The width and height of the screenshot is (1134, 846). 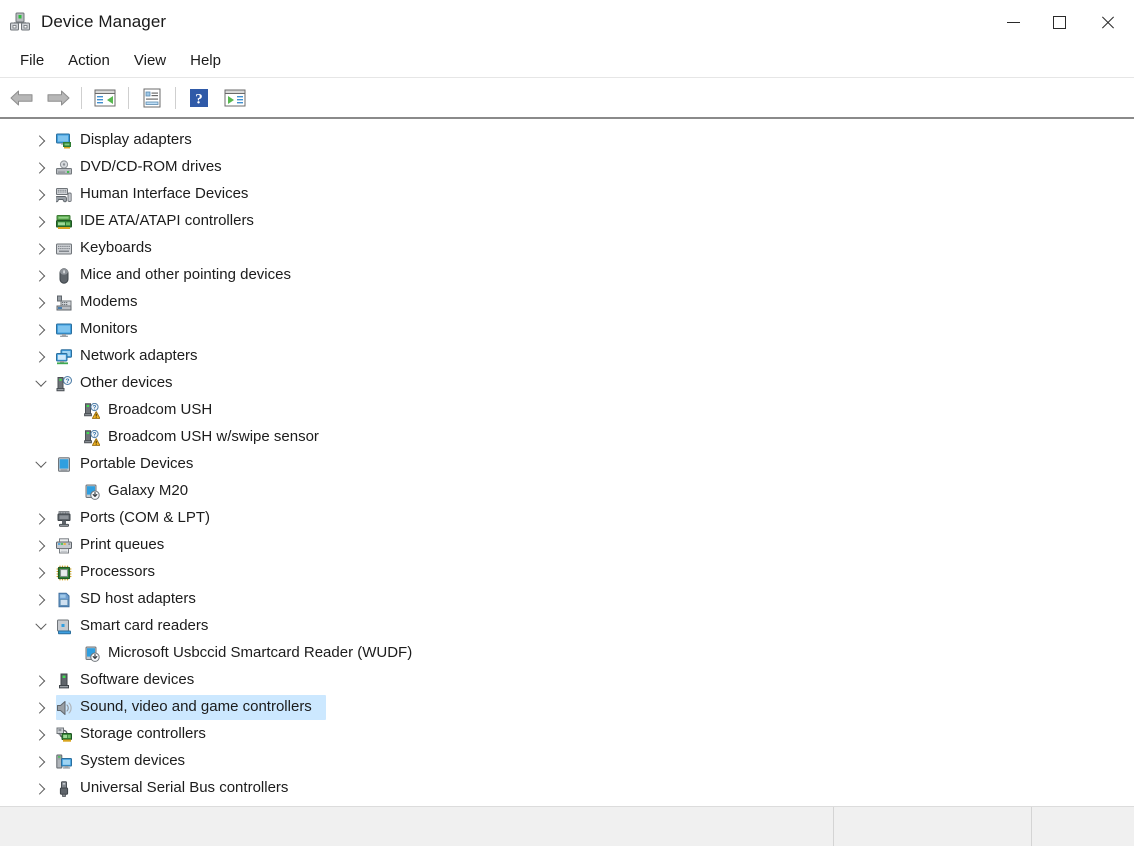 What do you see at coordinates (567, 491) in the screenshot?
I see `tree-item: Galaxy M20` at bounding box center [567, 491].